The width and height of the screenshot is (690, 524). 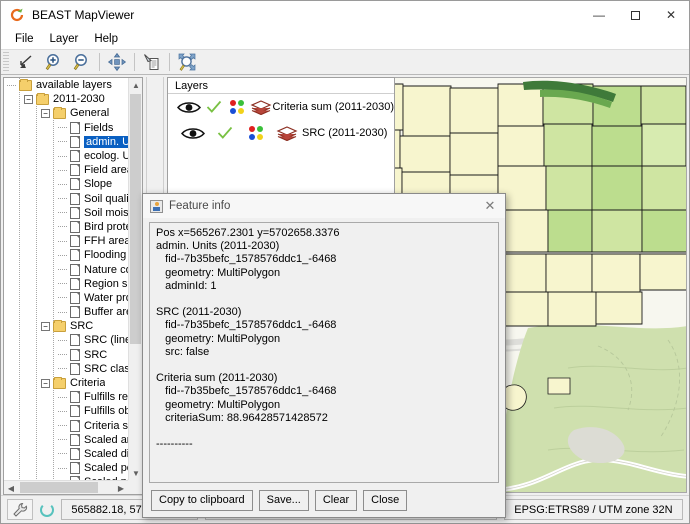 What do you see at coordinates (121, 487) in the screenshot?
I see `scroll-right-arrow: ▶` at bounding box center [121, 487].